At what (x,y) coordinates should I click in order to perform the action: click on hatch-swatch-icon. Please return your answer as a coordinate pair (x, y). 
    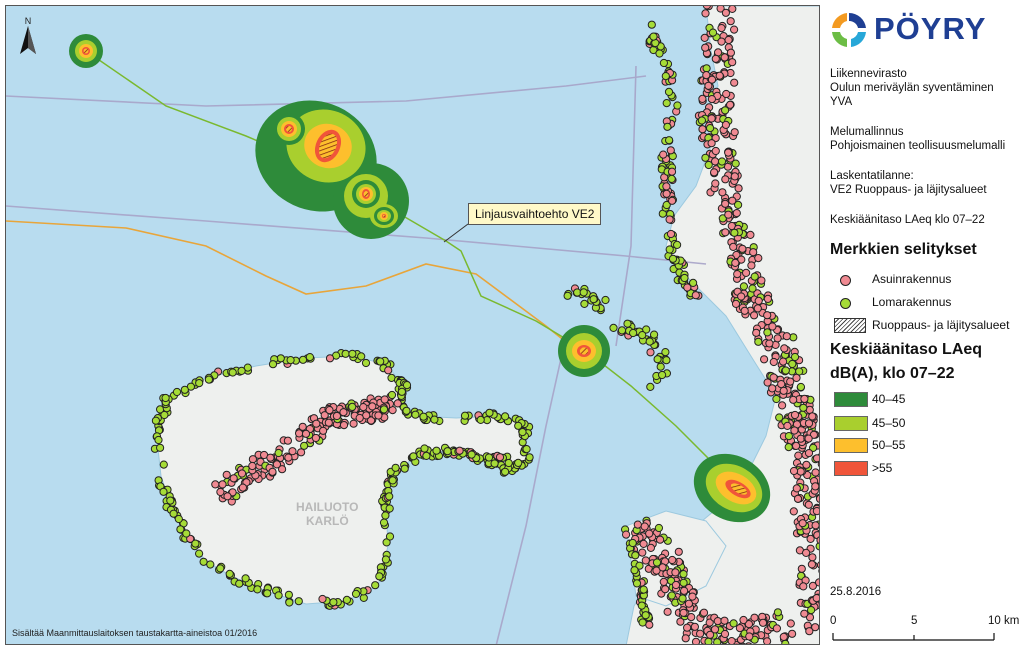
    Looking at the image, I should click on (850, 325).